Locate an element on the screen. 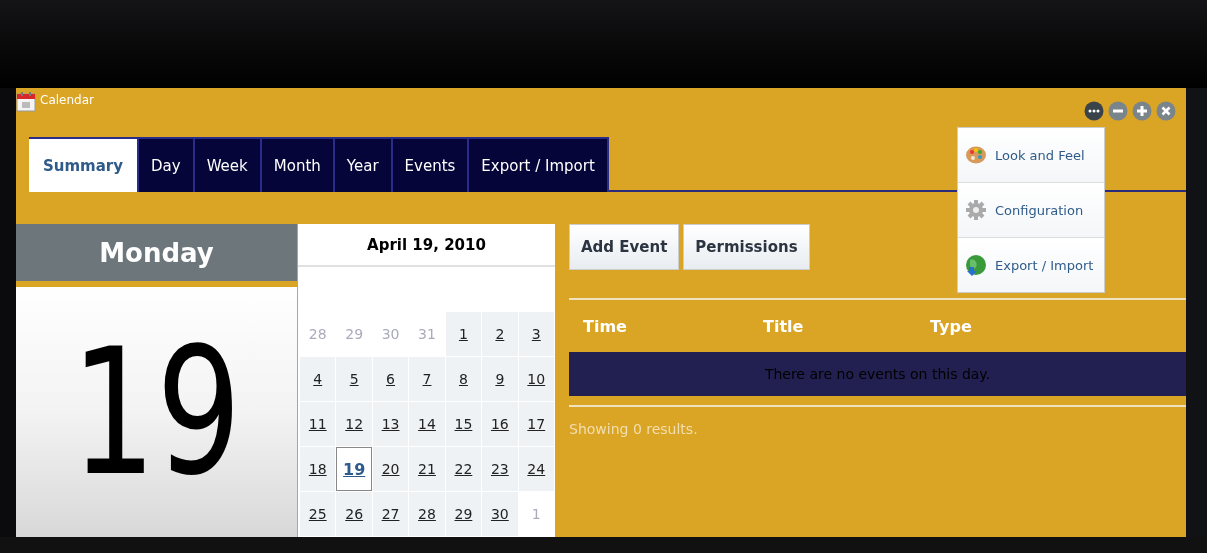  day-link: 30 is located at coordinates (500, 514).